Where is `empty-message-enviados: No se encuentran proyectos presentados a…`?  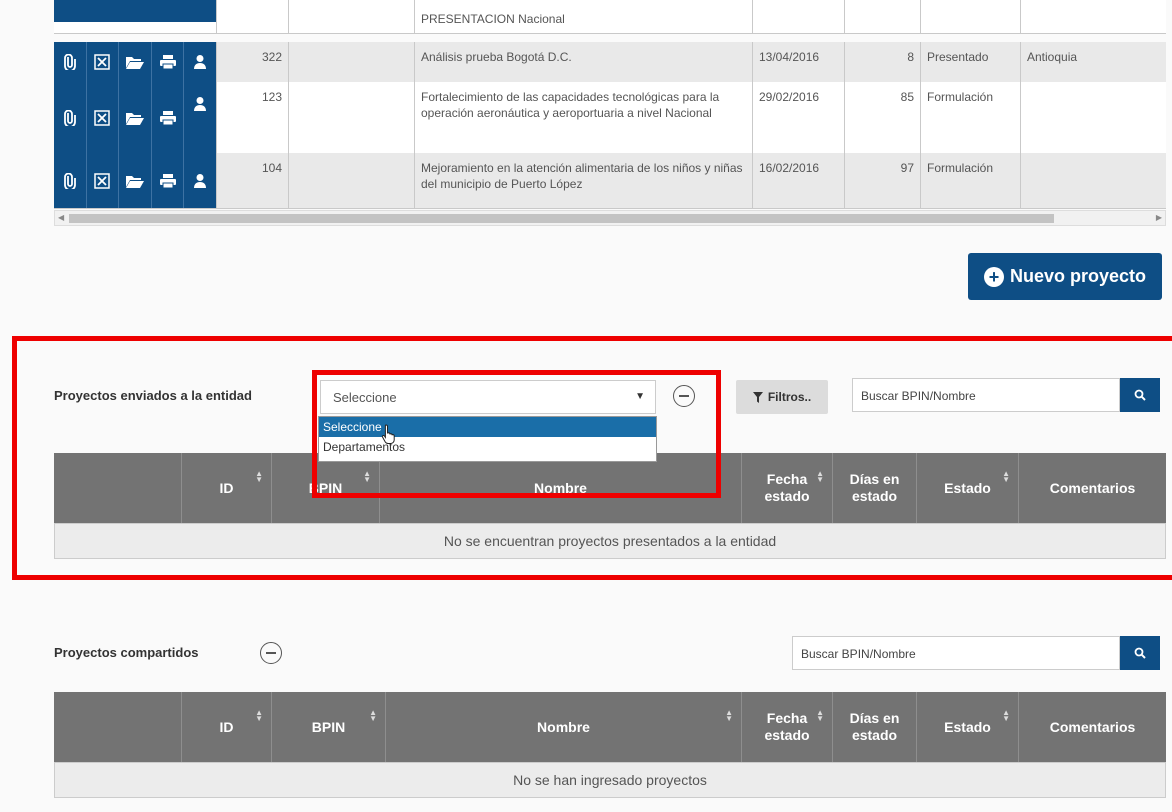
empty-message-enviados: No se encuentran proyectos presentados a… is located at coordinates (610, 541).